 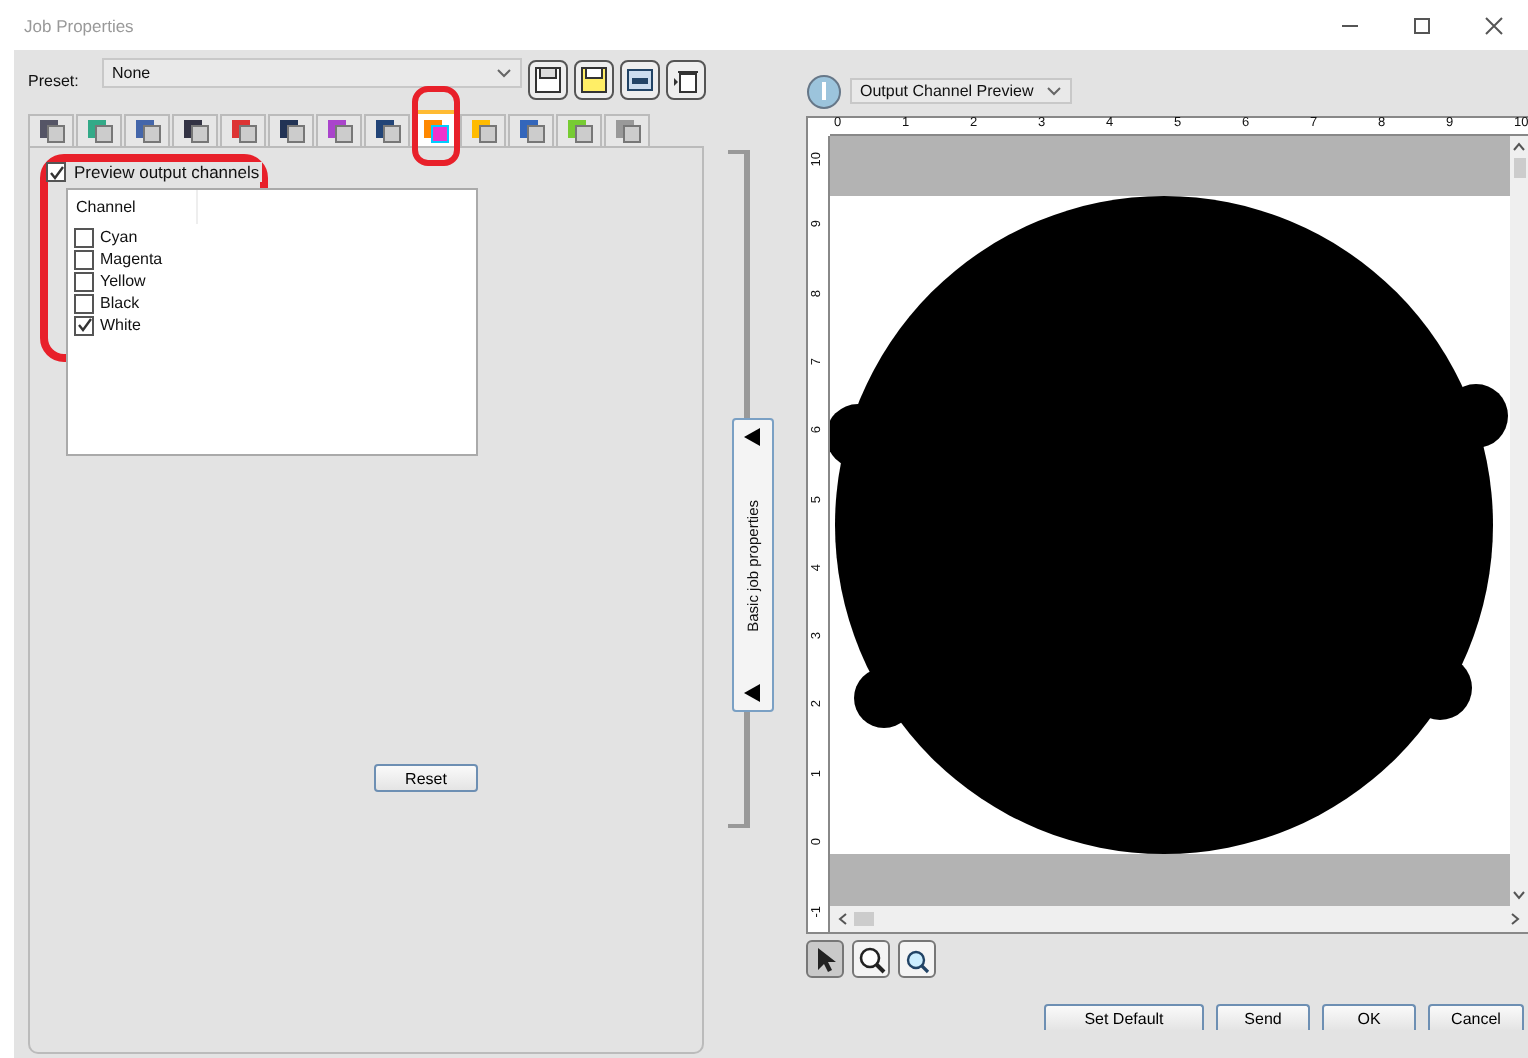 What do you see at coordinates (871, 959) in the screenshot?
I see `zoom-icon` at bounding box center [871, 959].